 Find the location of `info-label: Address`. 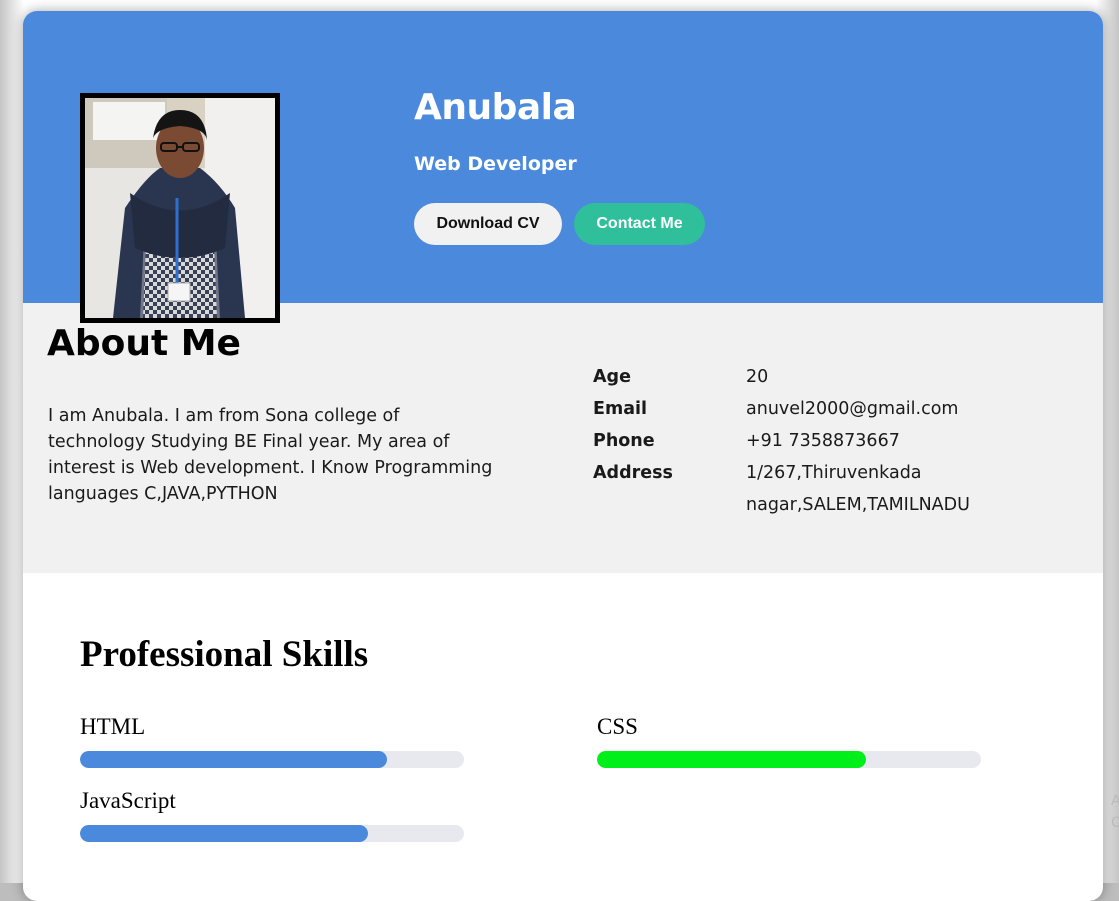

info-label: Address is located at coordinates (633, 473).